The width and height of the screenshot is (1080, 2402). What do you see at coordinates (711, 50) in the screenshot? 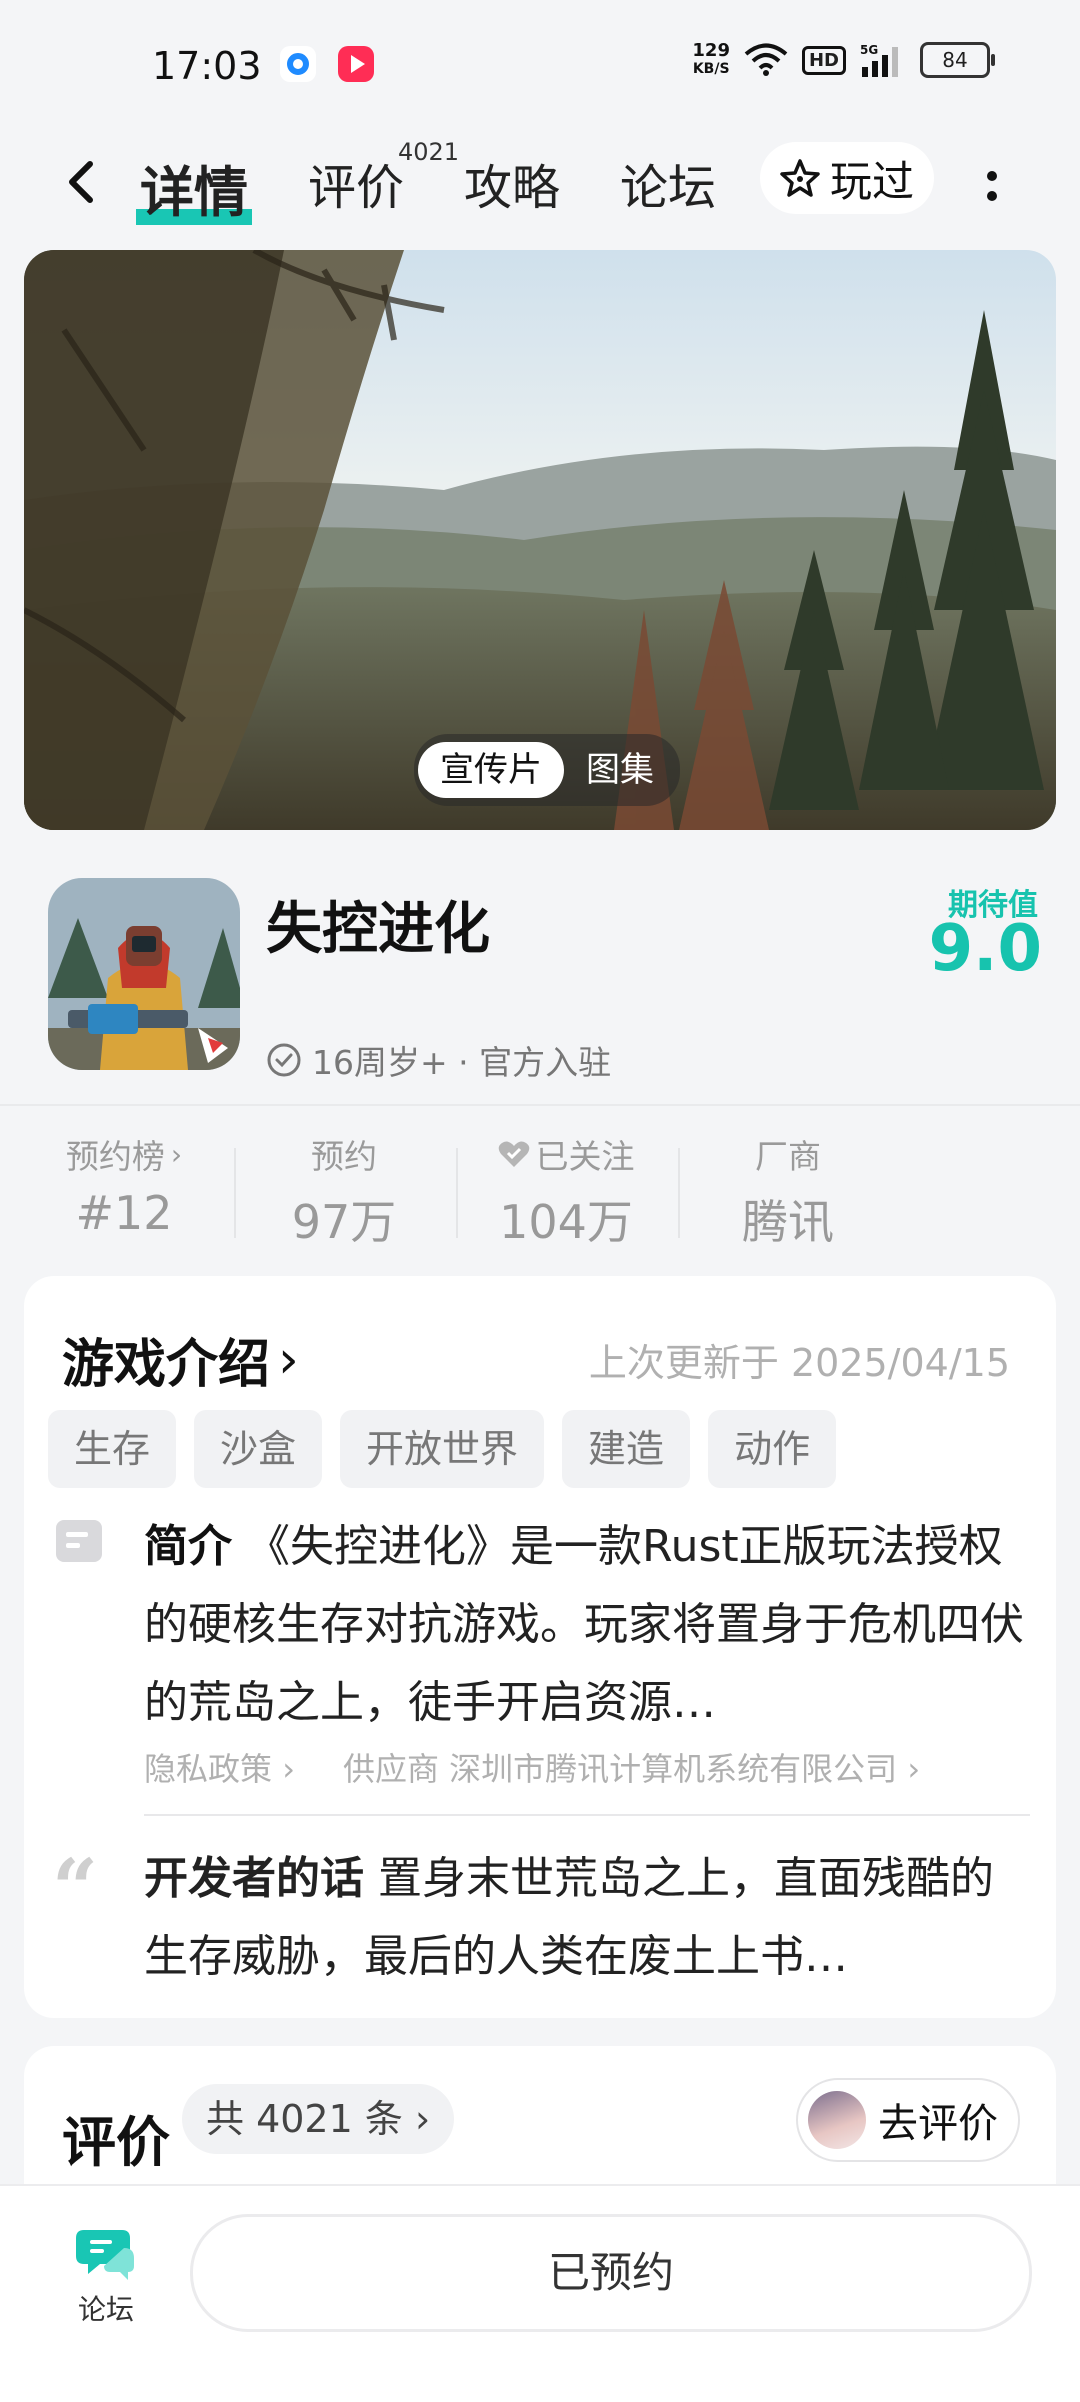
I see `network-speed-value: 129` at bounding box center [711, 50].